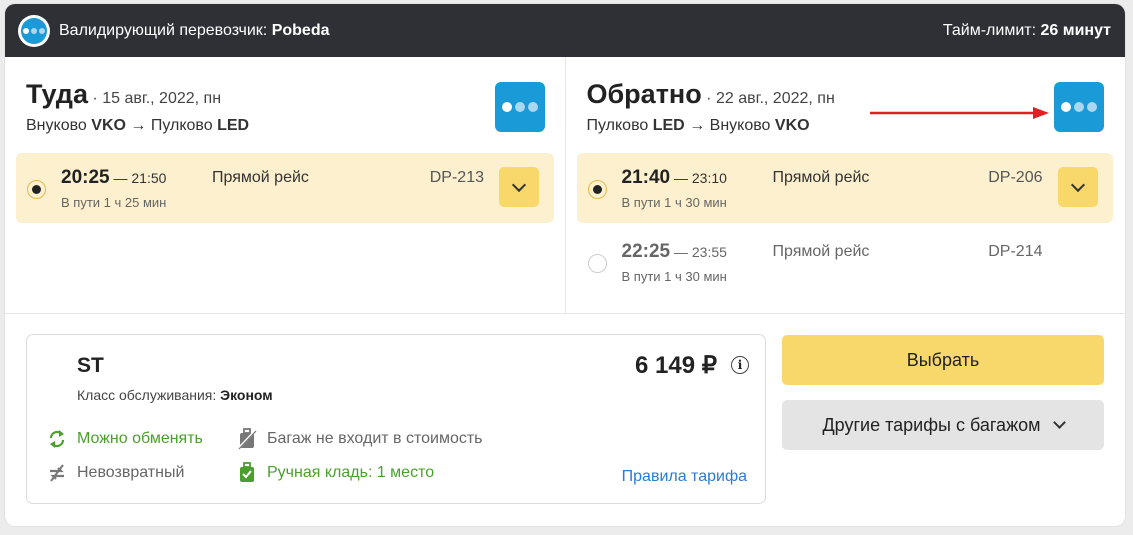  Describe the element at coordinates (1015, 251) in the screenshot. I see `flight-number: DP-214` at that location.